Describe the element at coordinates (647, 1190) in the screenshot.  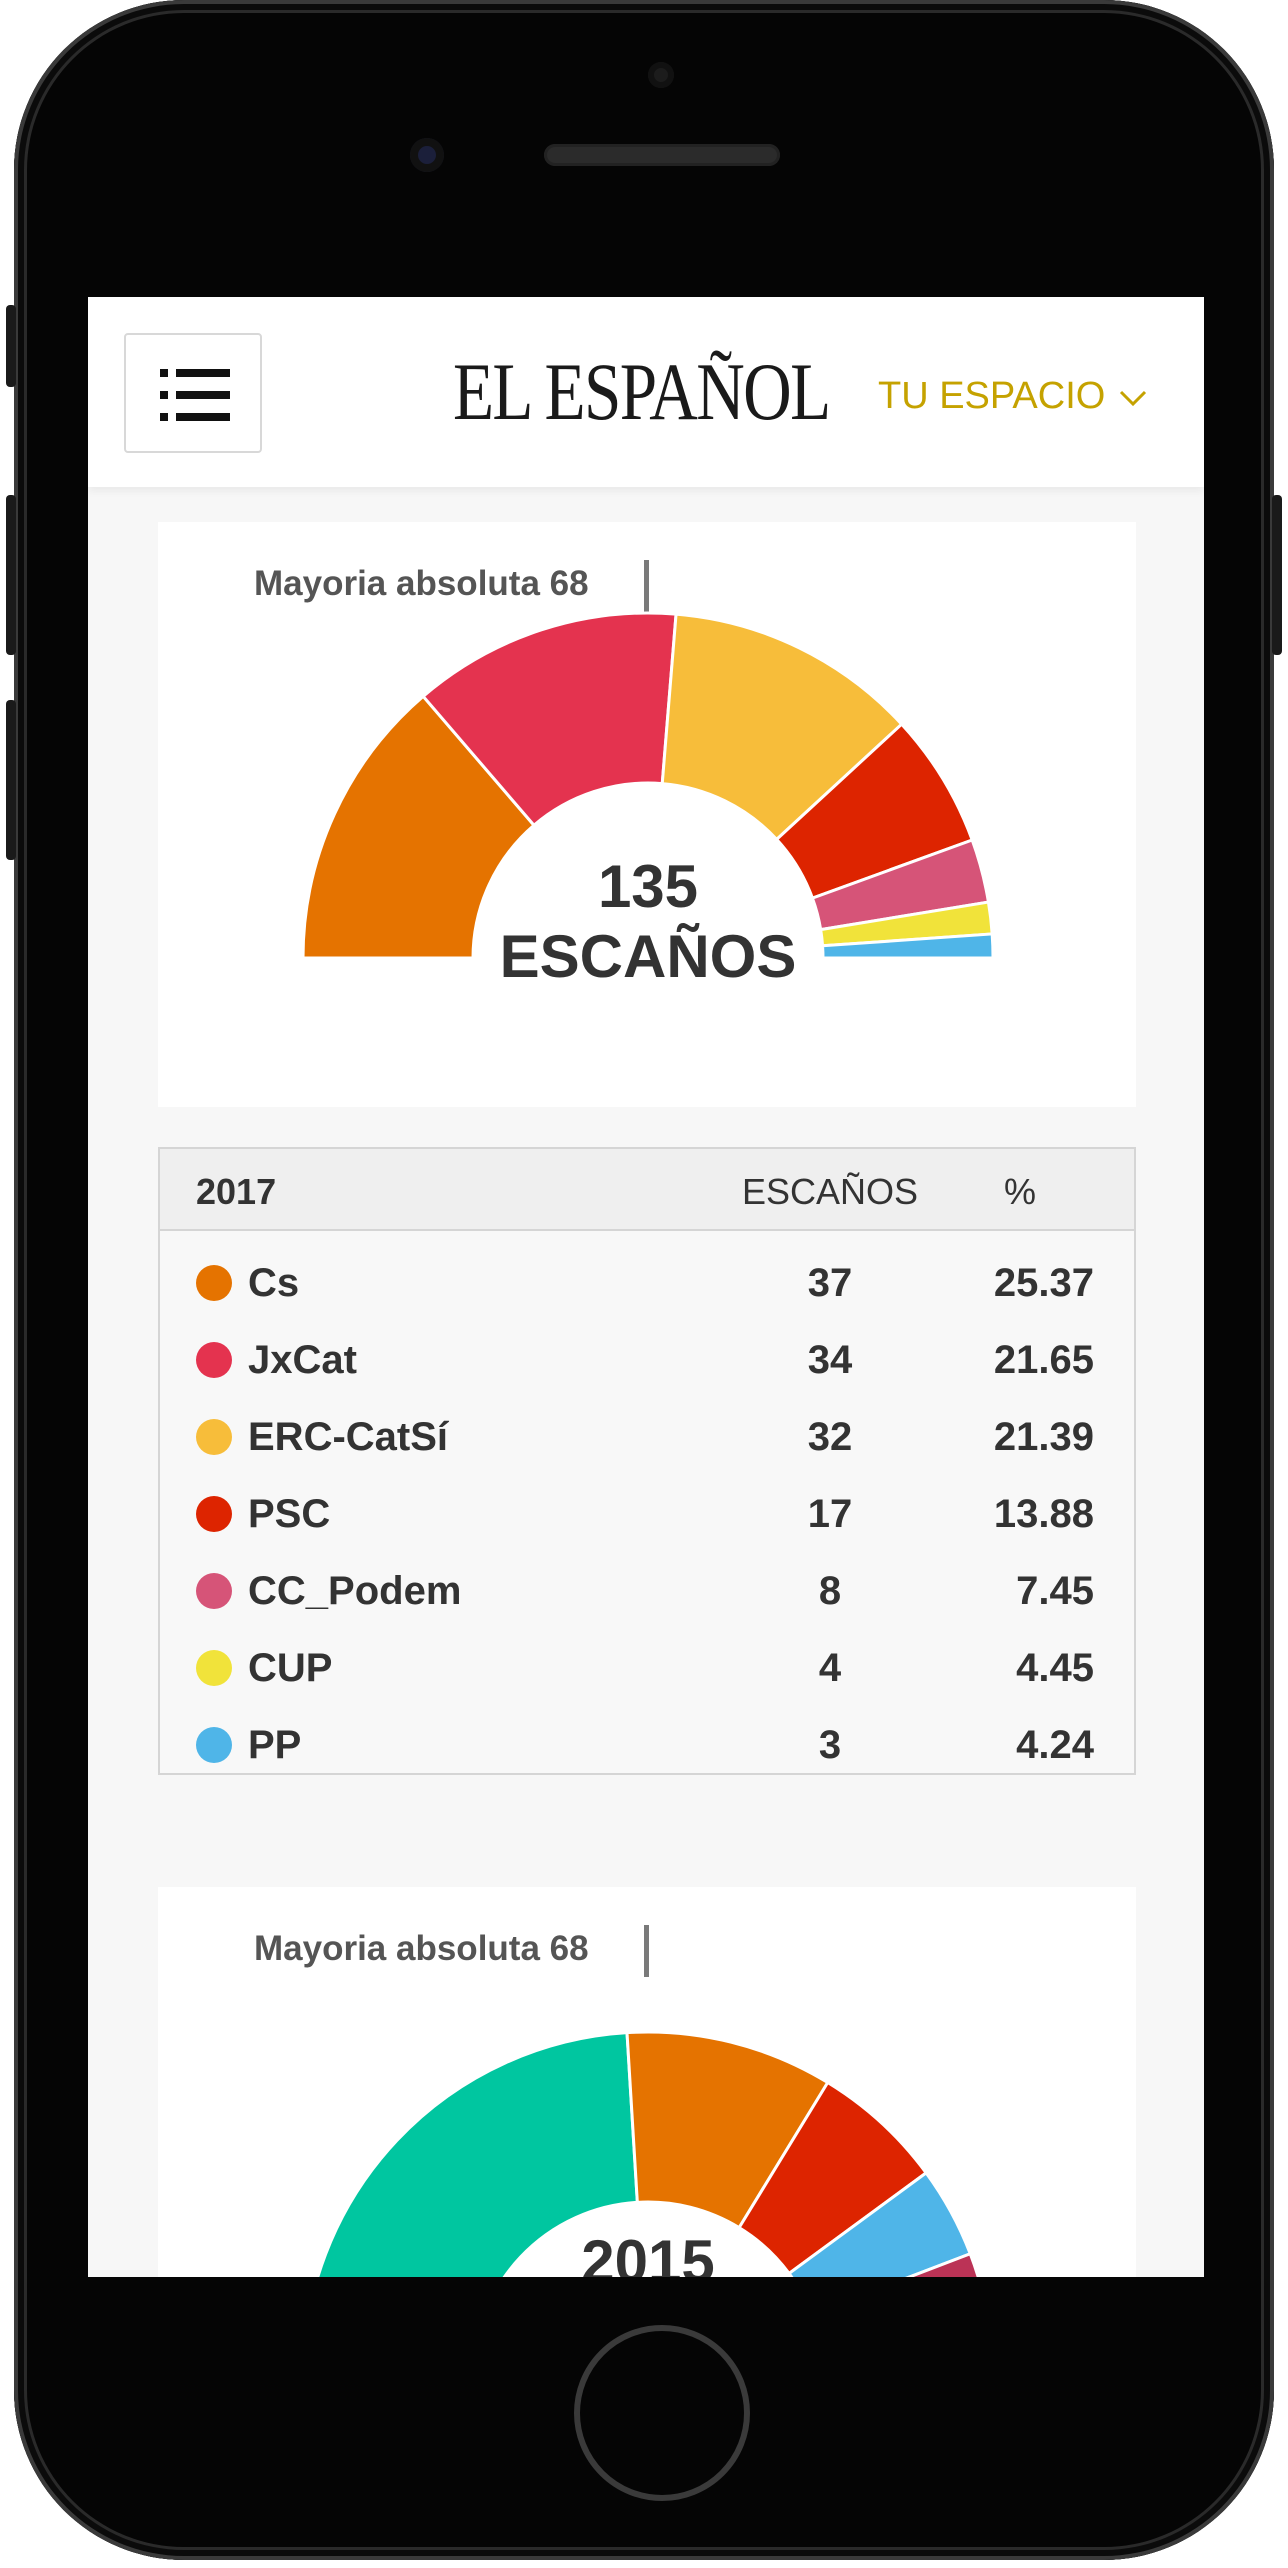
I see `table-header: 2017 ESCAÑOS %` at that location.